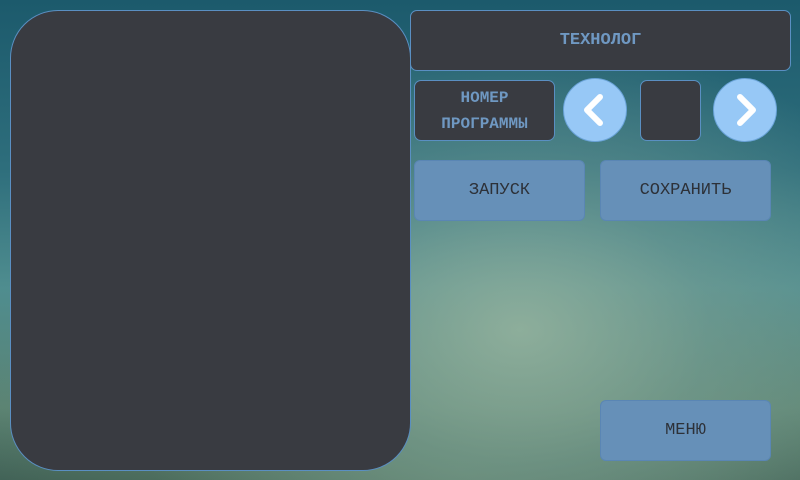  I want to click on save-button-label: СОХРАНИТЬ, so click(685, 190).